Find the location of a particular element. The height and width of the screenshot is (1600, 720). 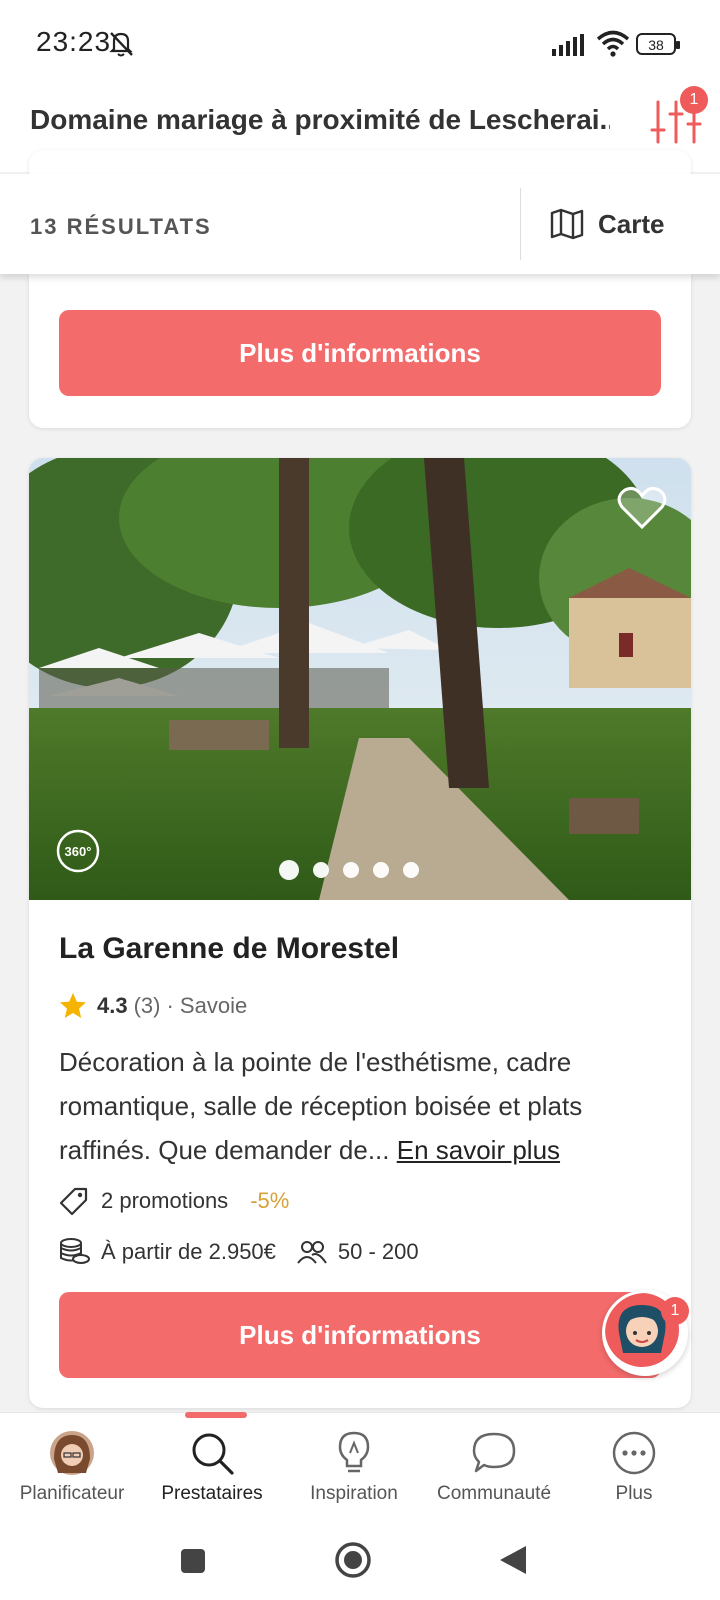

promotions-row: 2 promotions -5% is located at coordinates (174, 1201).